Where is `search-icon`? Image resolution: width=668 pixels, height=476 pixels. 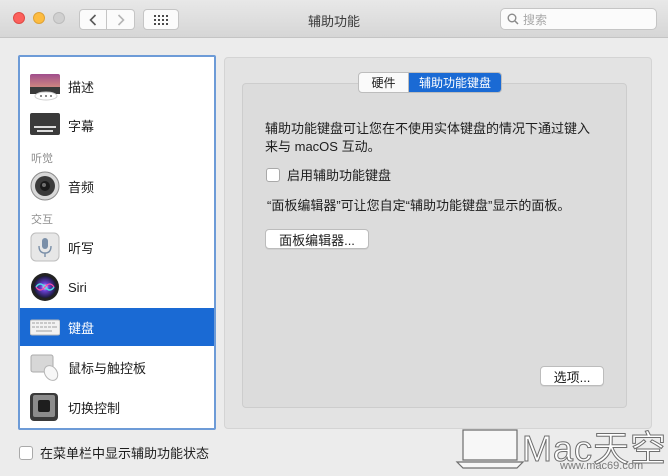
search-icon is located at coordinates (513, 19).